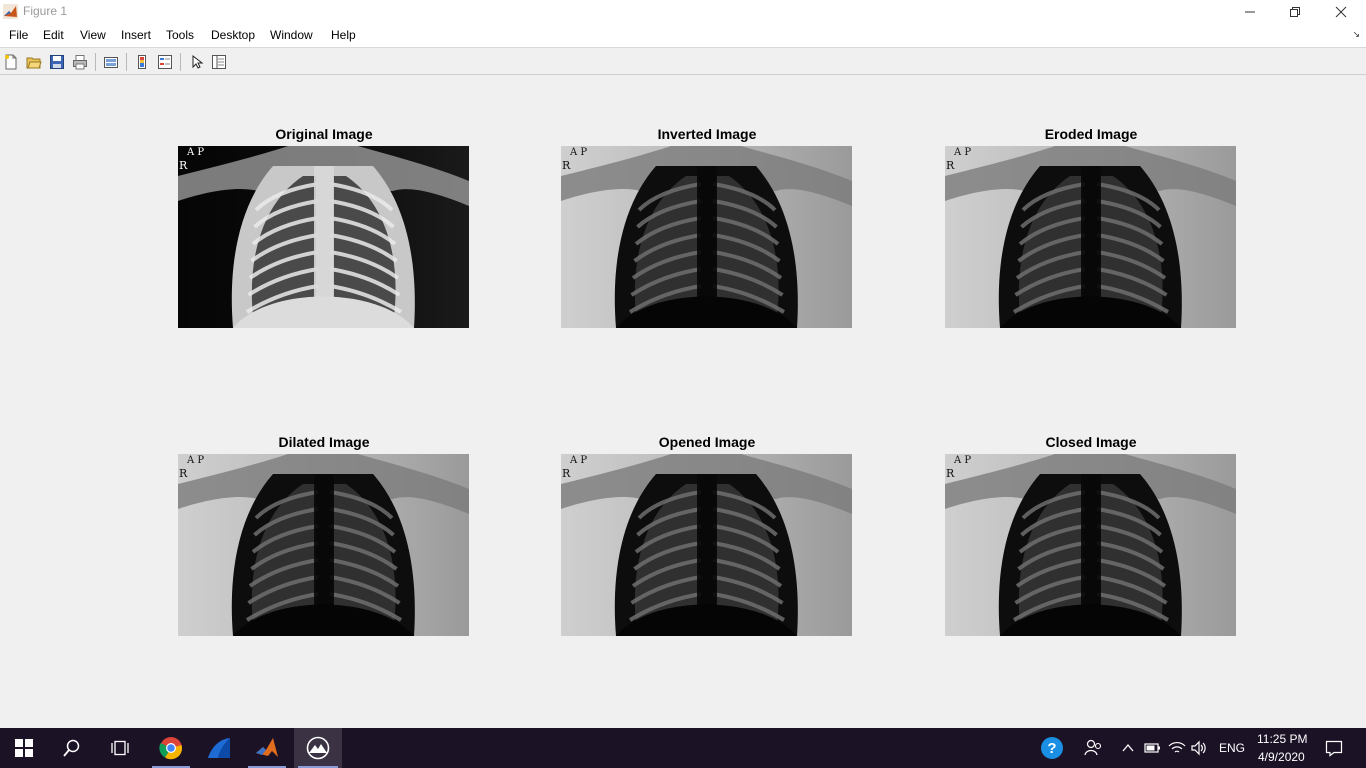  I want to click on restore-button, so click(1295, 11).